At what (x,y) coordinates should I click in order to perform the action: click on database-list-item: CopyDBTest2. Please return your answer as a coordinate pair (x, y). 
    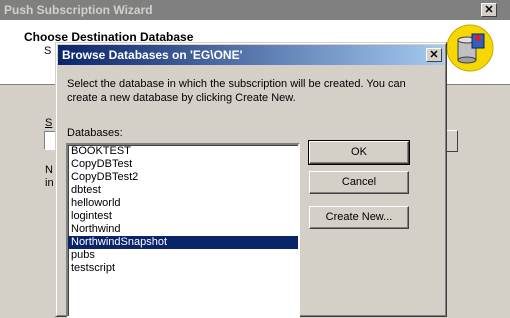
    Looking at the image, I should click on (183, 177).